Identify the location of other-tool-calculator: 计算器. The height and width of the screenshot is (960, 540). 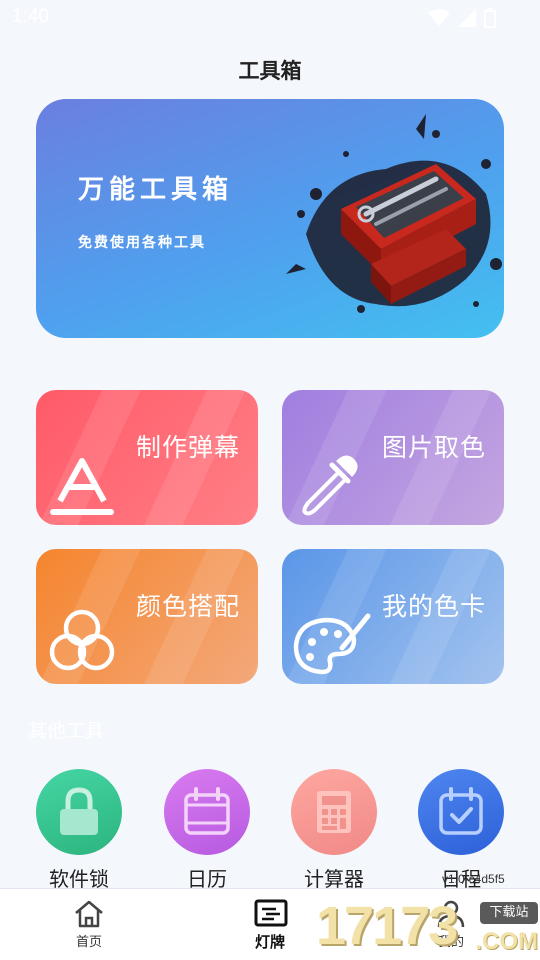
(333, 830).